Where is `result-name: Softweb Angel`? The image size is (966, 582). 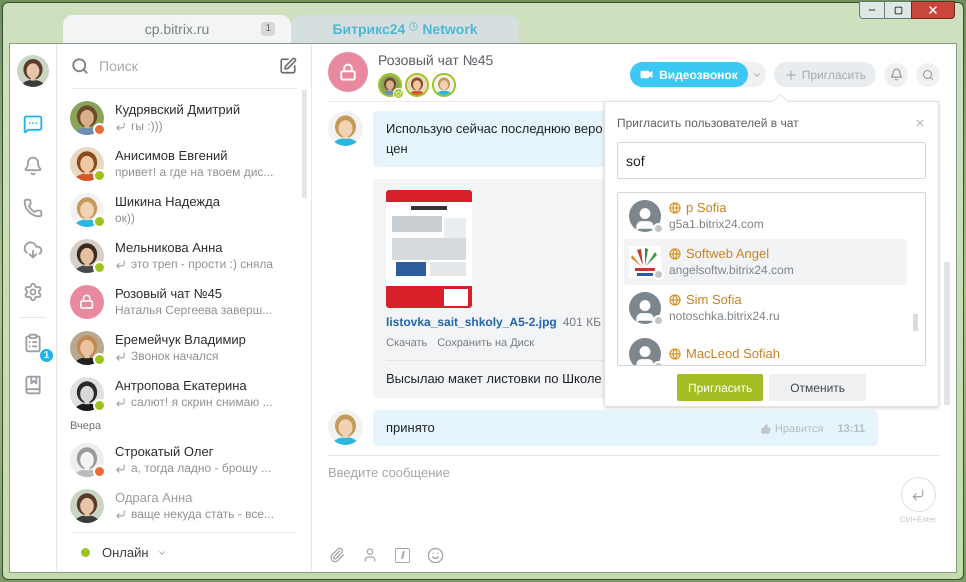 result-name: Softweb Angel is located at coordinates (728, 254).